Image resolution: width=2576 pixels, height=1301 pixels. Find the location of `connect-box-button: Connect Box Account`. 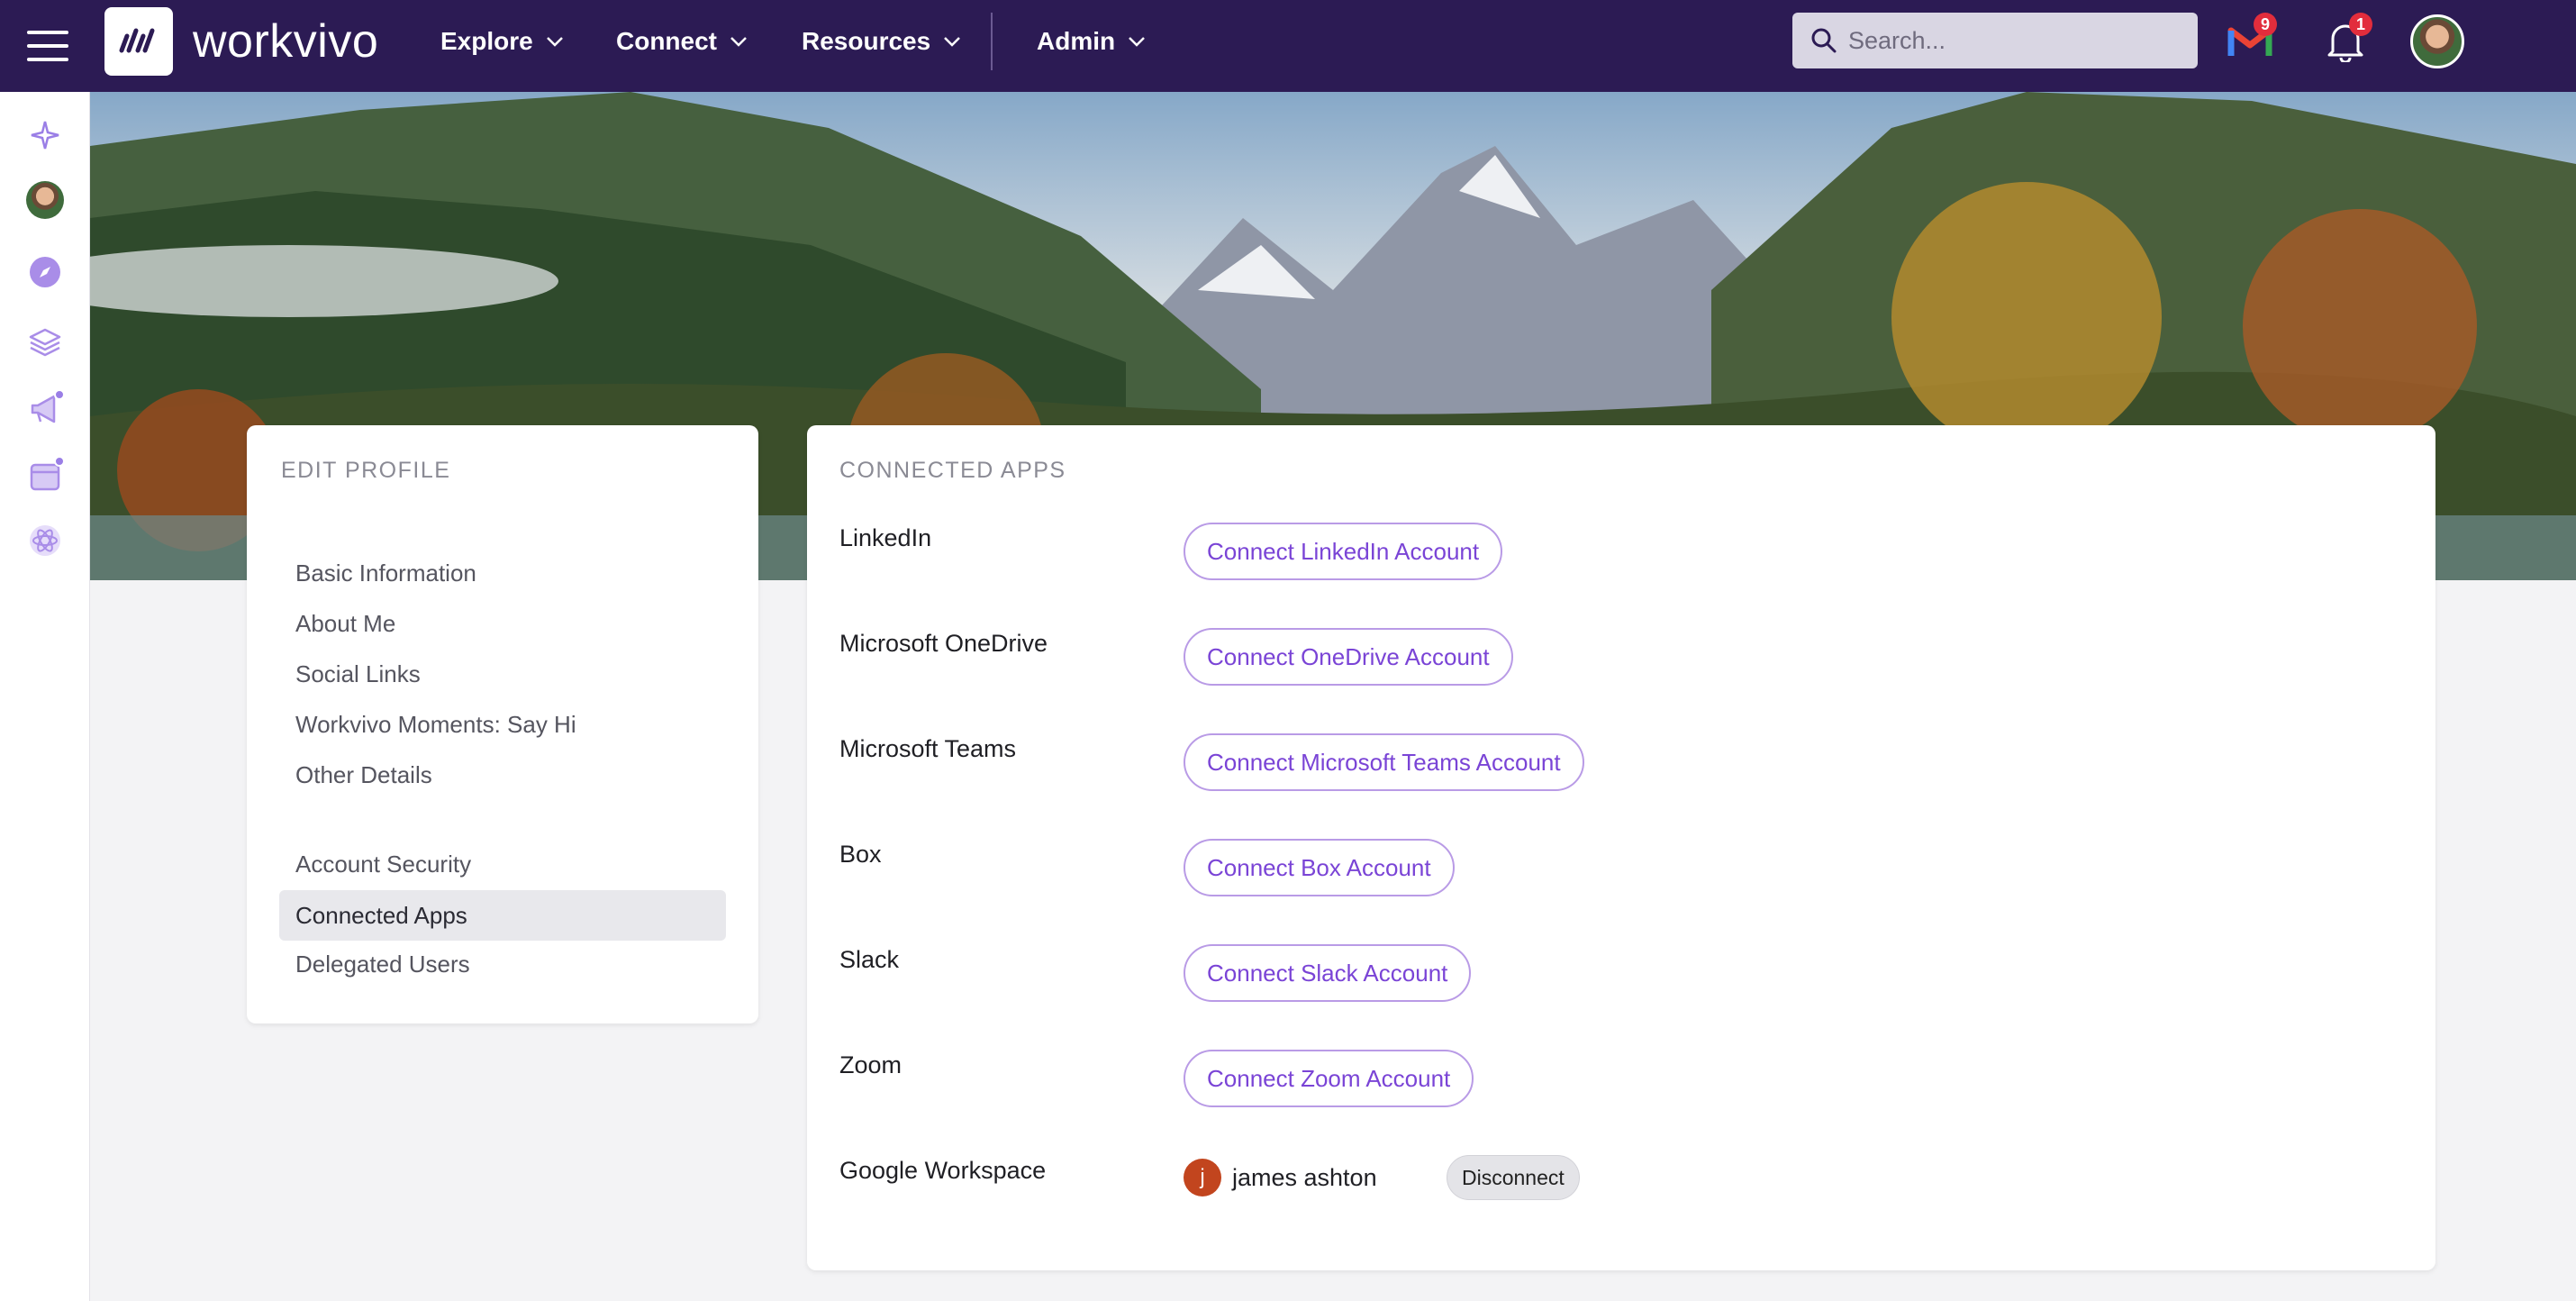

connect-box-button: Connect Box Account is located at coordinates (1319, 867).